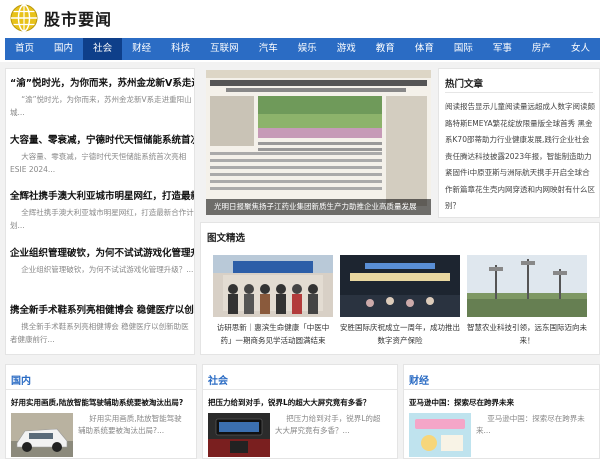 This screenshot has height=459, width=600. Describe the element at coordinates (226, 238) in the screenshot. I see `gallery-title: 图文精选` at that location.